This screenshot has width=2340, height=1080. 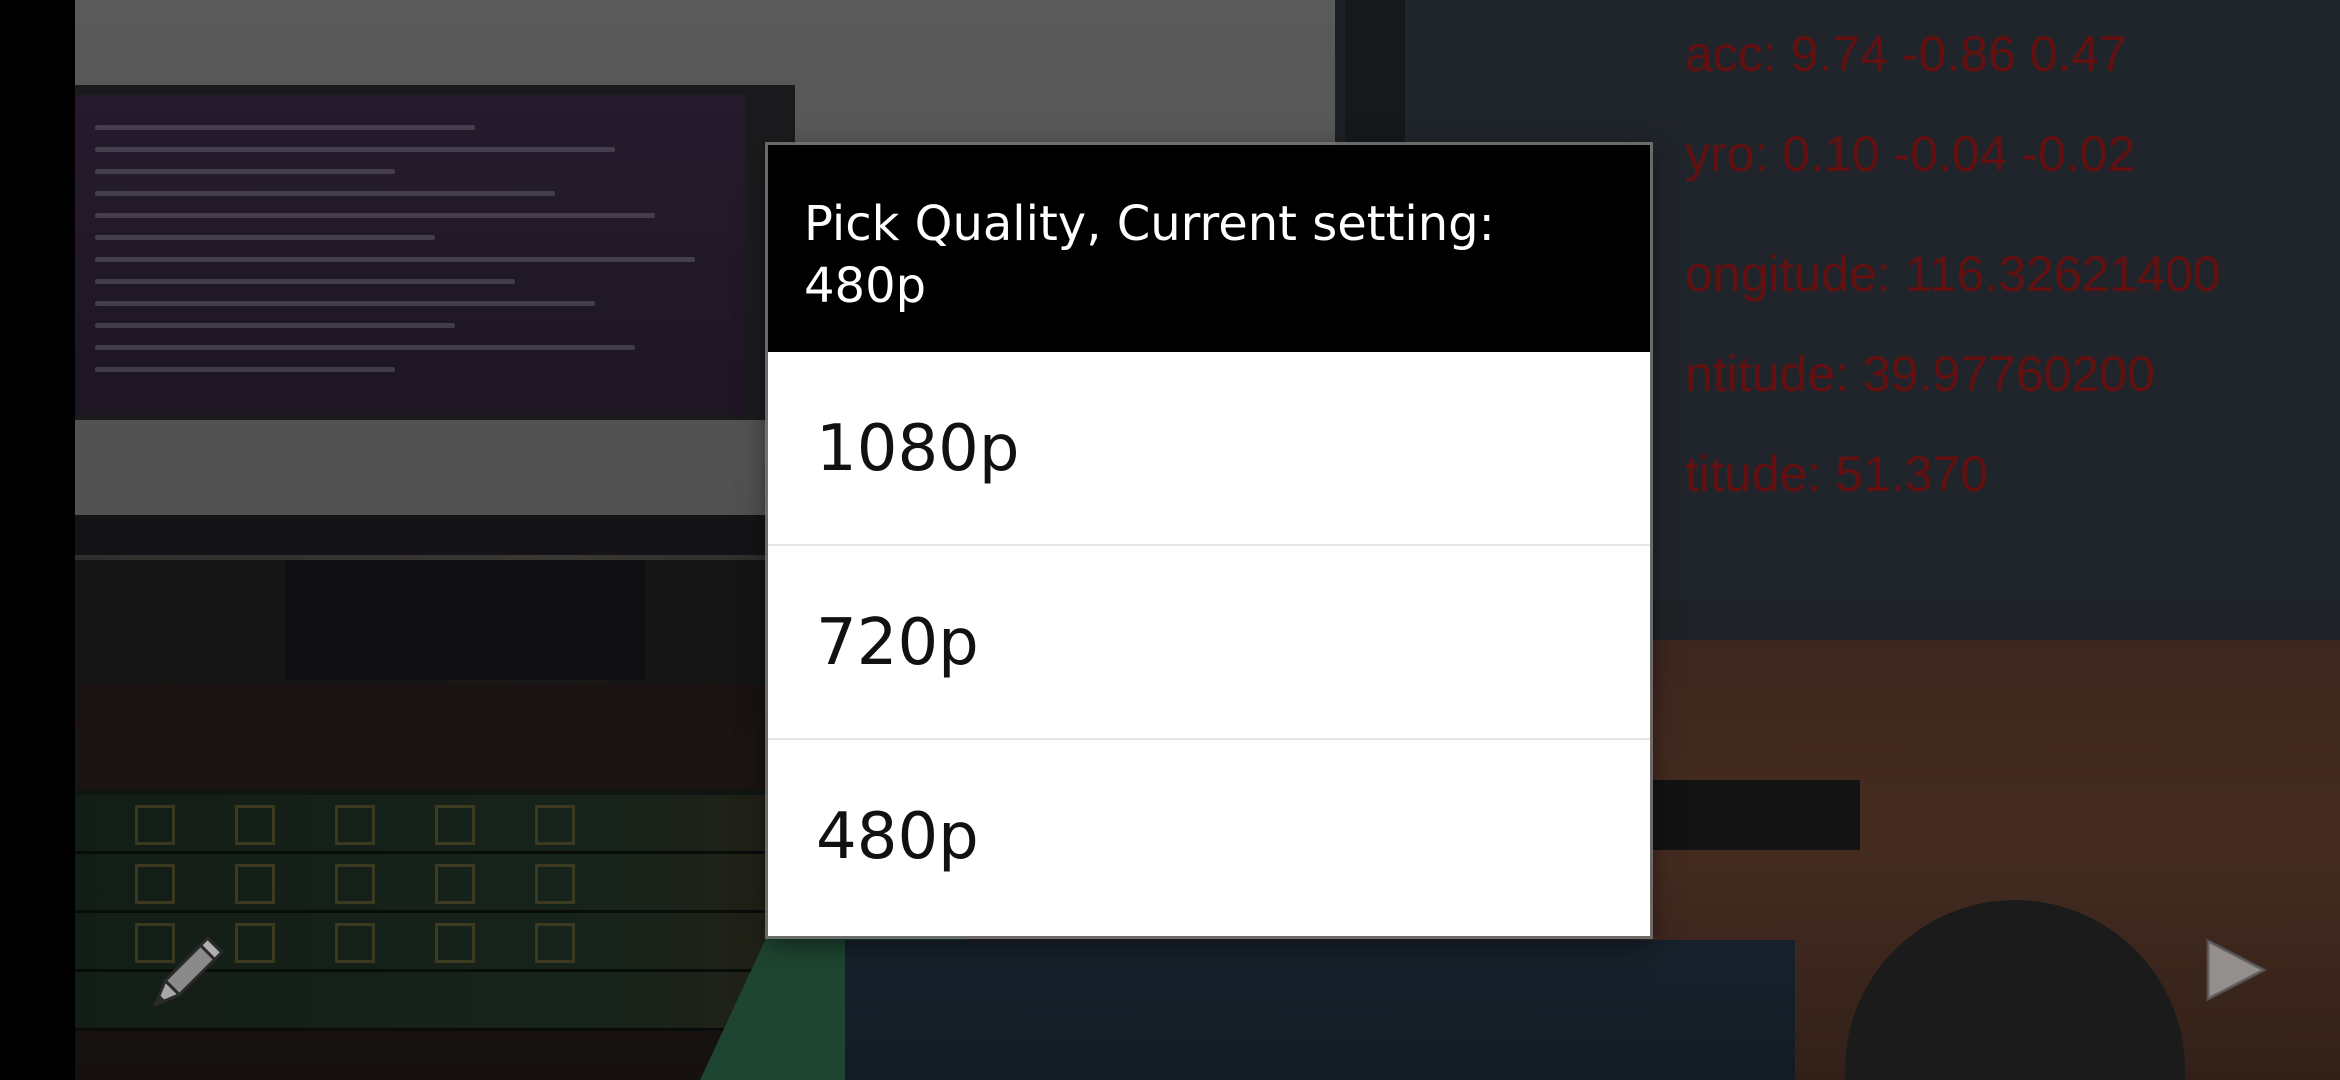 What do you see at coordinates (918, 449) in the screenshot?
I see `quality-option-label: 1080p` at bounding box center [918, 449].